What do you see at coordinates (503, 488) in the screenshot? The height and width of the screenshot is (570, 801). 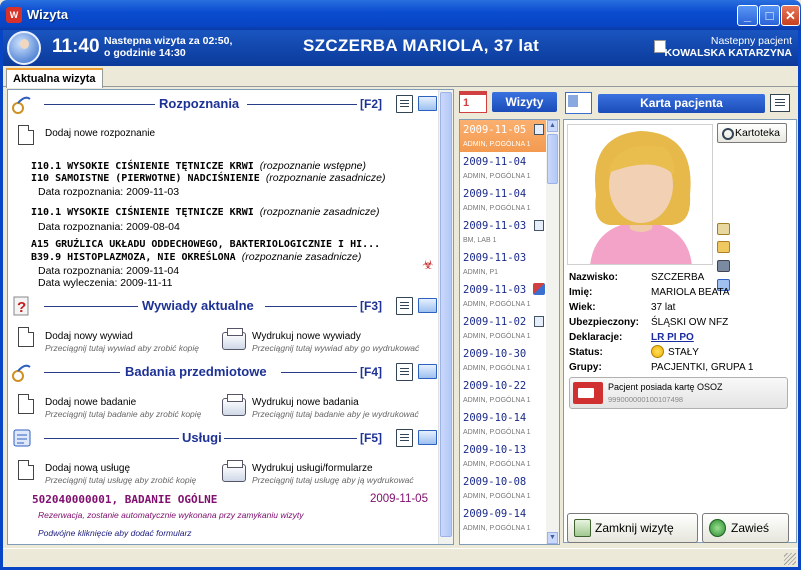 I see `visit-item: 2009-10-08 ADMIN, P.OGÓLNA 1` at bounding box center [503, 488].